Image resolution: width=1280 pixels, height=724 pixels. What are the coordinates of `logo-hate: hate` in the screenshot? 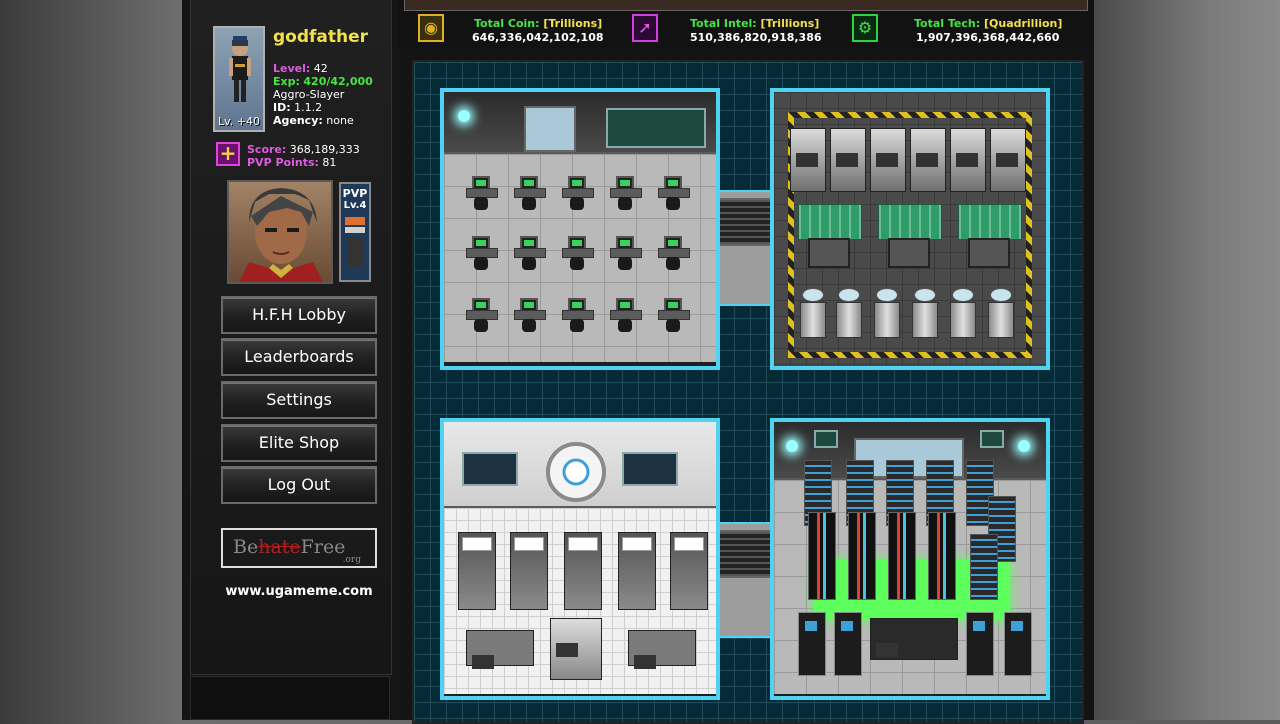 It's located at (279, 547).